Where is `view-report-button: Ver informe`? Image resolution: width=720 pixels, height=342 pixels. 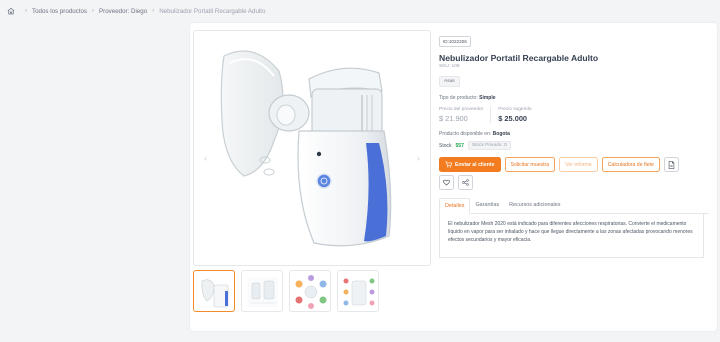 view-report-button: Ver informe is located at coordinates (578, 164).